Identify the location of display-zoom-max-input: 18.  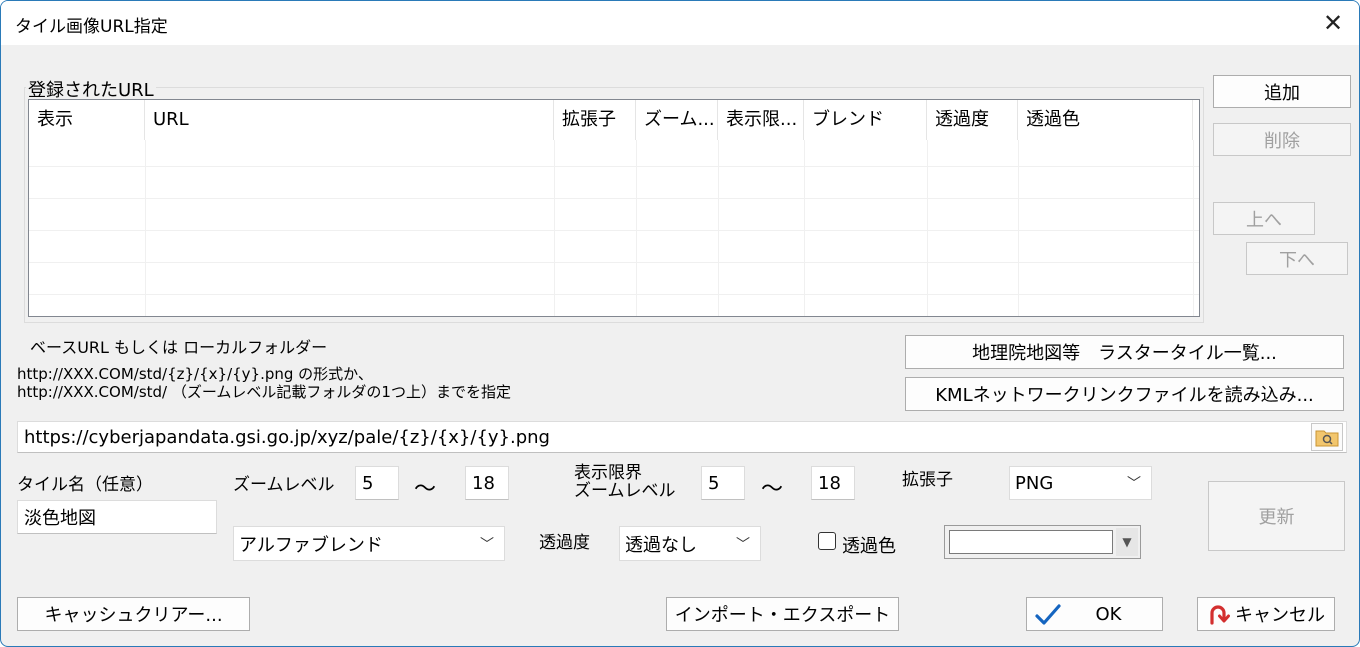
(833, 483).